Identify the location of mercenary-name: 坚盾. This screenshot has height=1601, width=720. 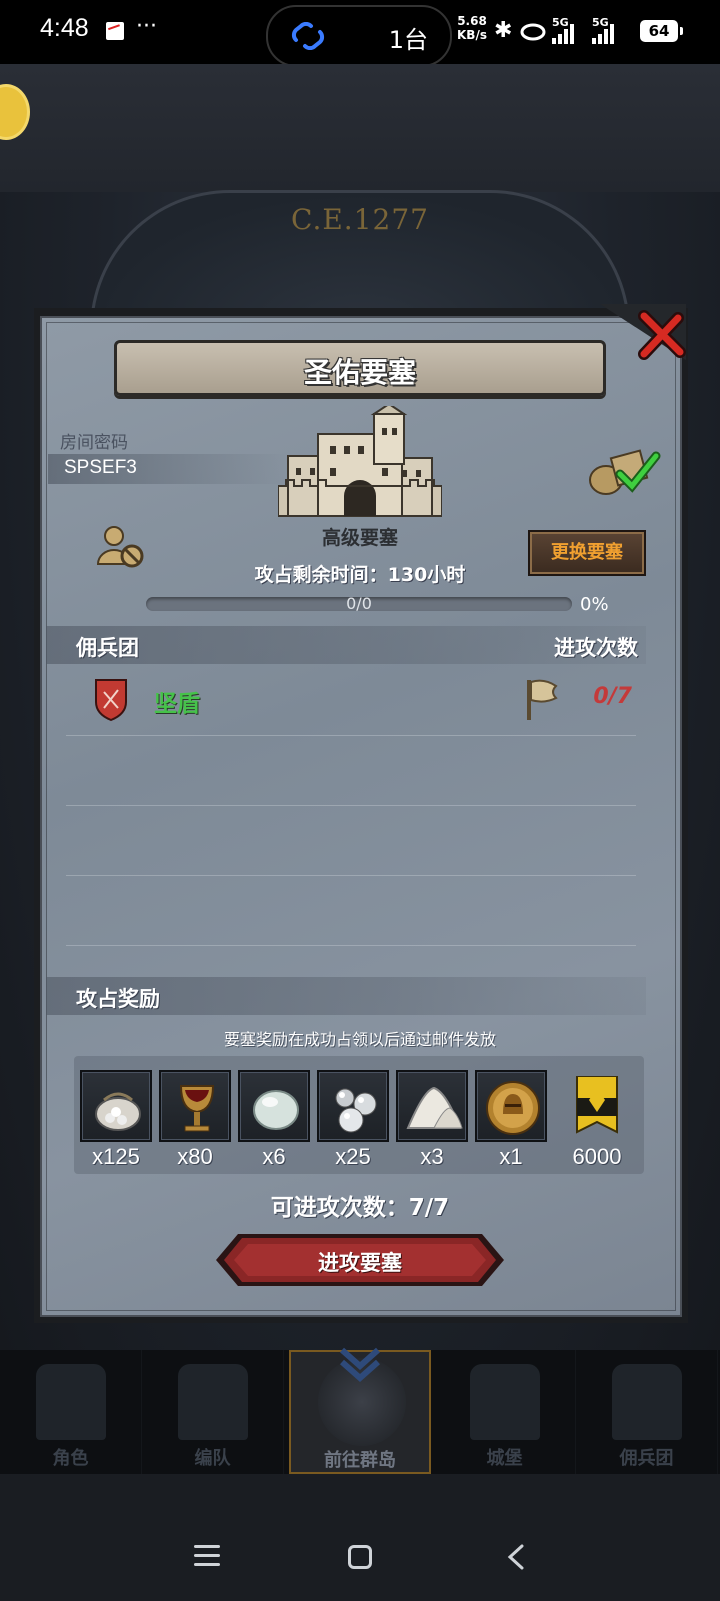
(177, 704).